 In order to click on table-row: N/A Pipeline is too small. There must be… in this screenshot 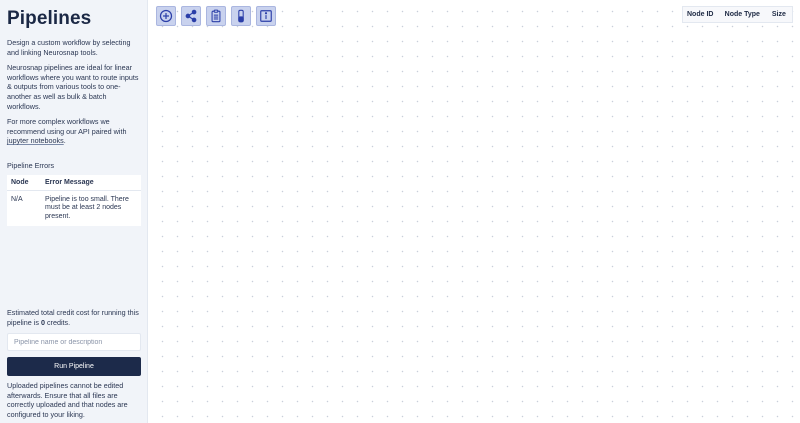, I will do `click(74, 209)`.